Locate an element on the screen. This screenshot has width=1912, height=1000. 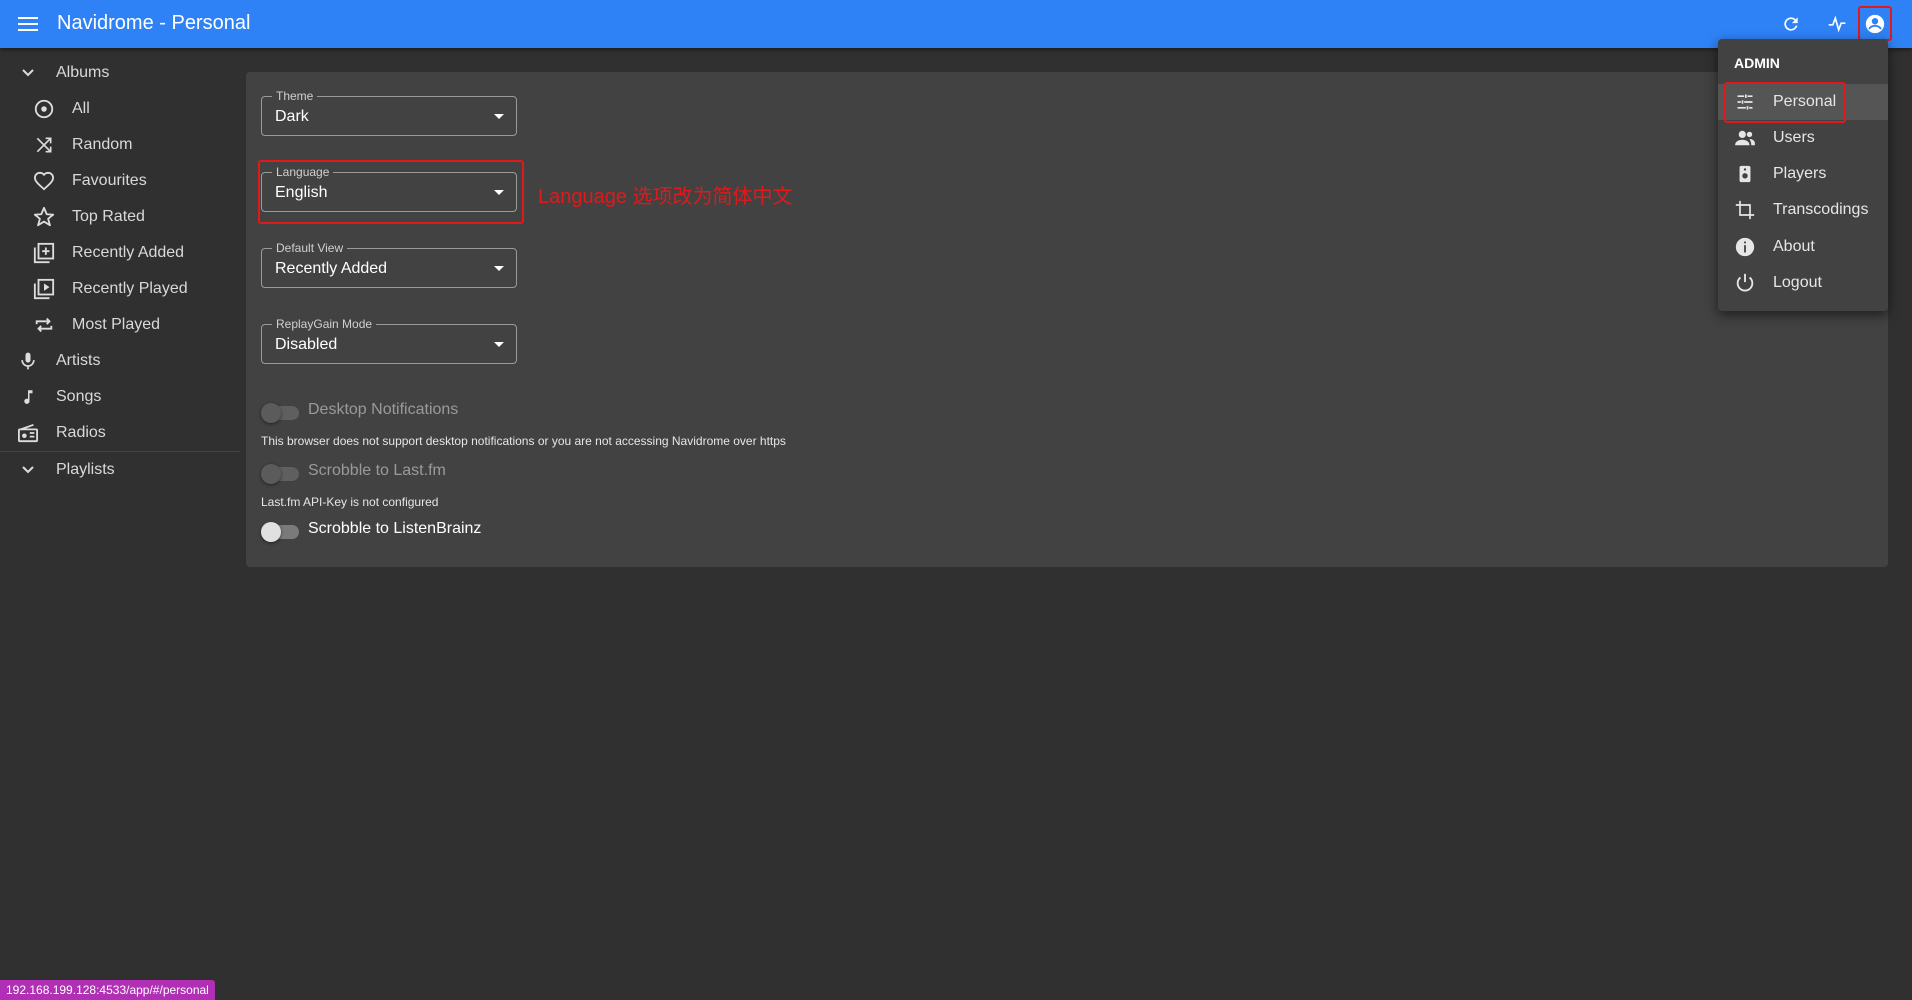
sidebar-item-label: Radios is located at coordinates (81, 432).